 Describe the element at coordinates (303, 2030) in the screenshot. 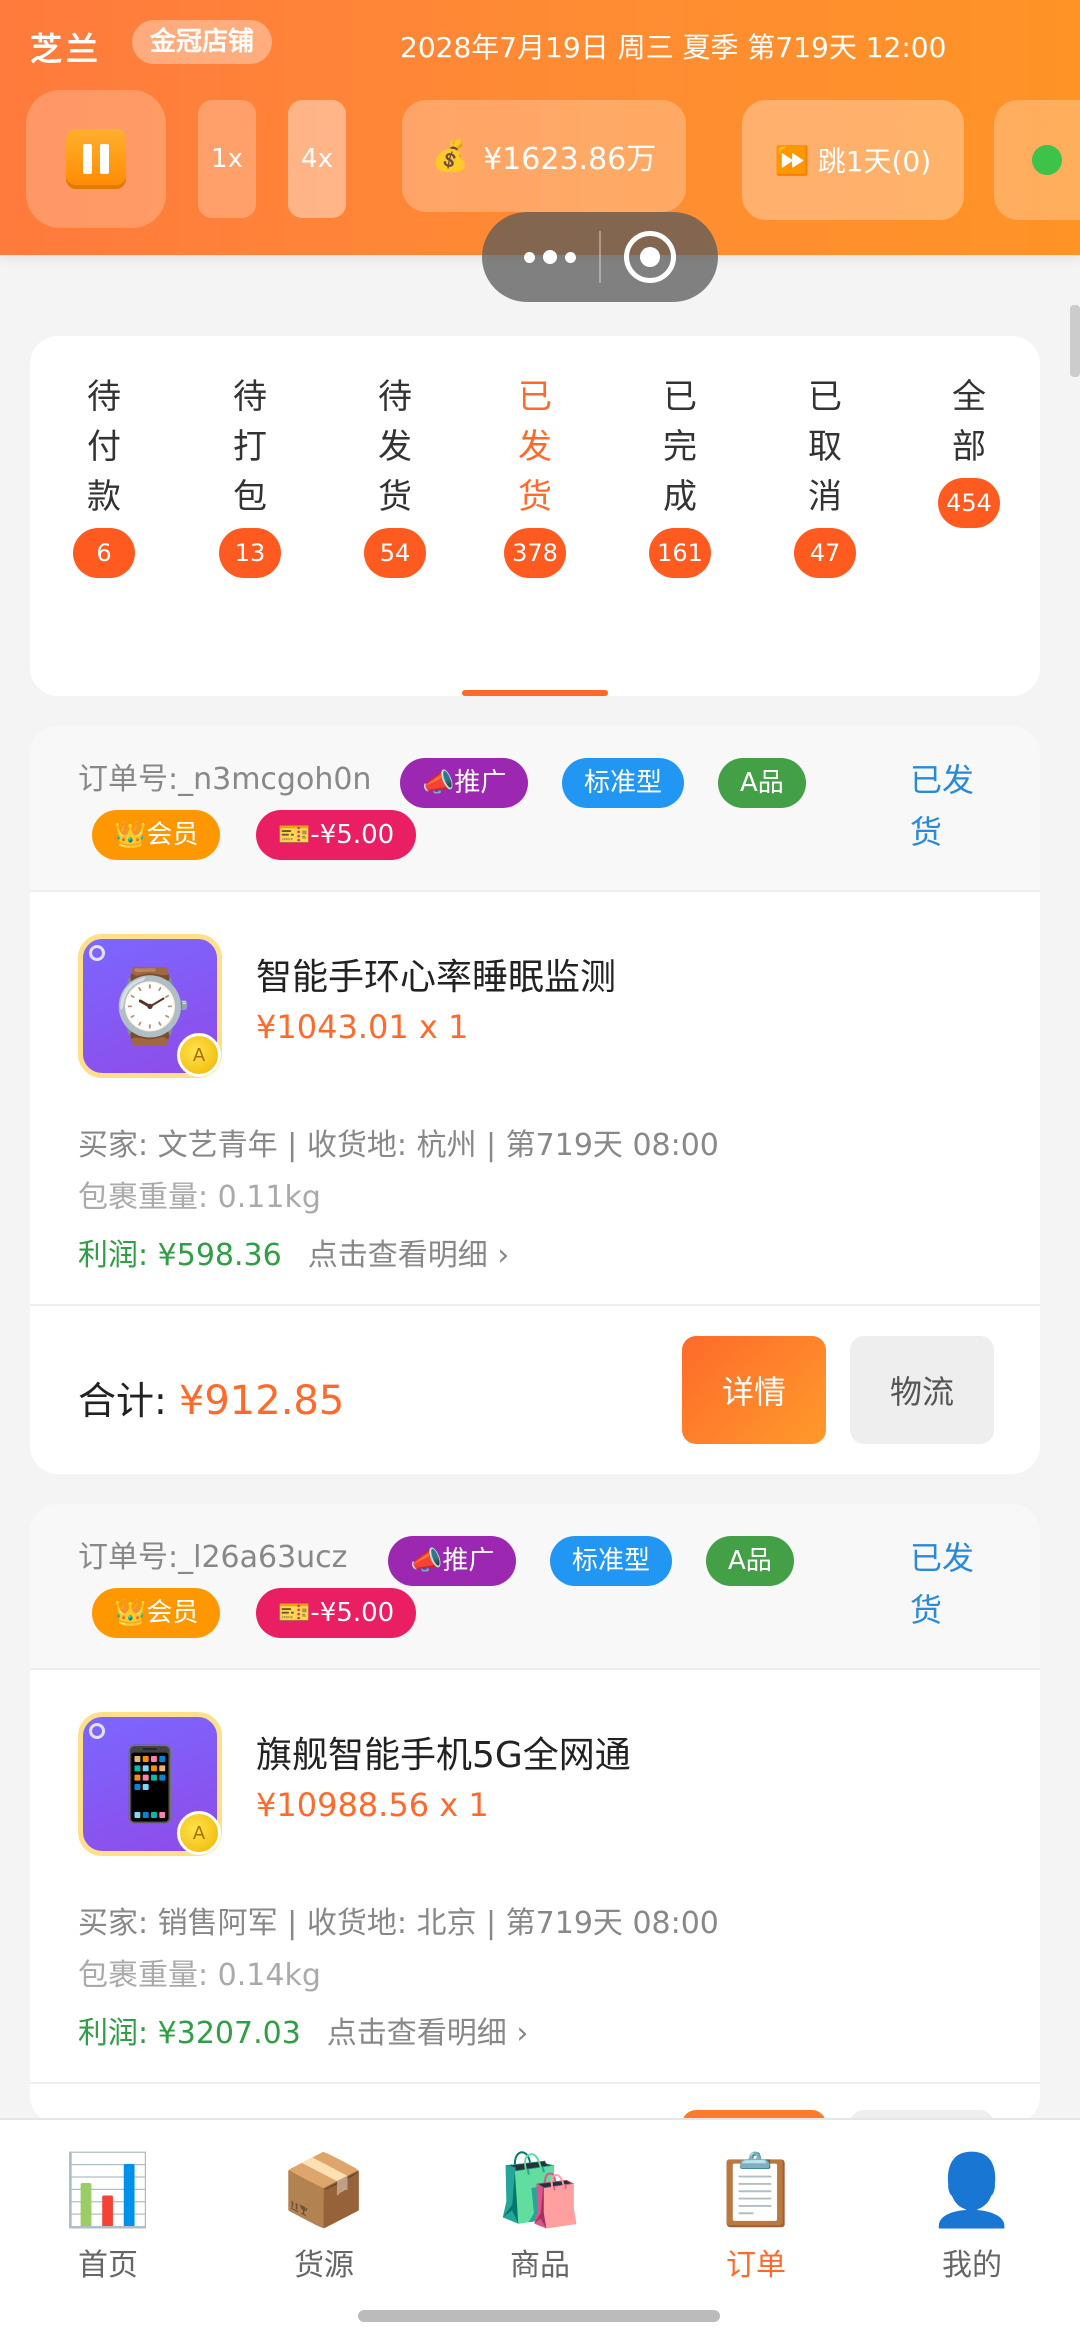

I see `profit-line: 利润: ¥3207.03 点击查看明细 ›` at that location.